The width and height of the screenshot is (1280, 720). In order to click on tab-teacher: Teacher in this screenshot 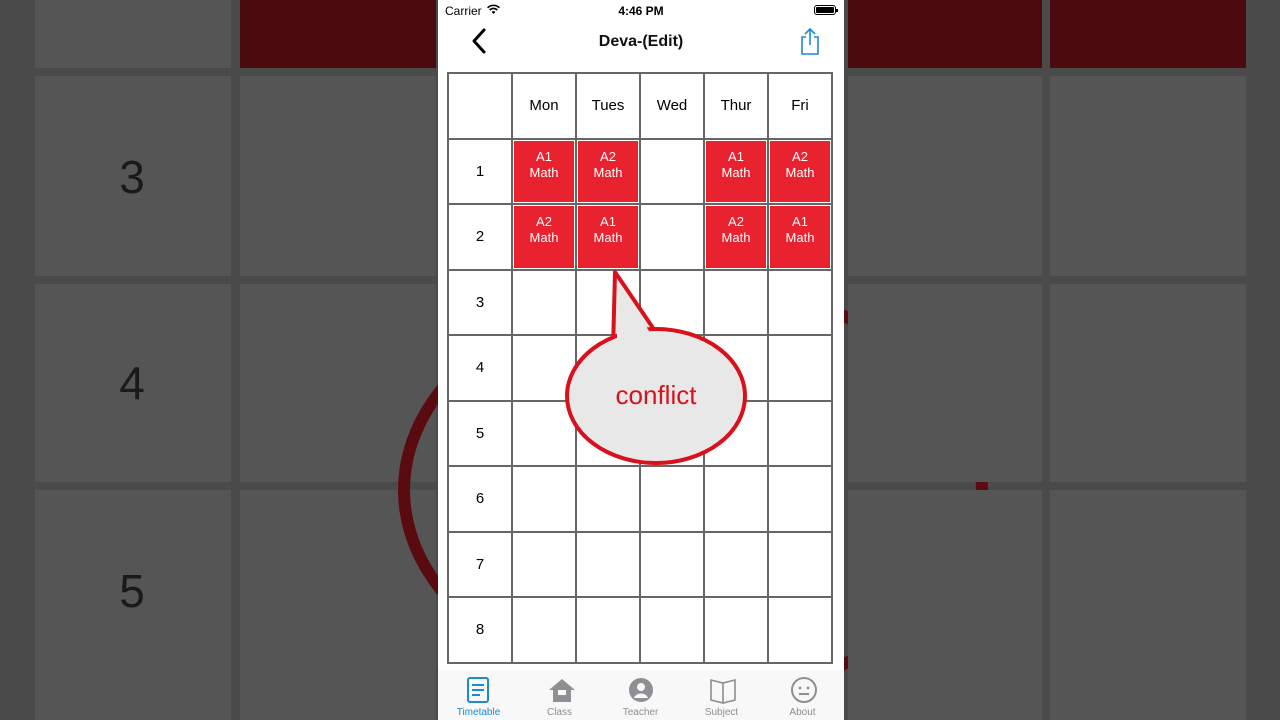, I will do `click(640, 695)`.